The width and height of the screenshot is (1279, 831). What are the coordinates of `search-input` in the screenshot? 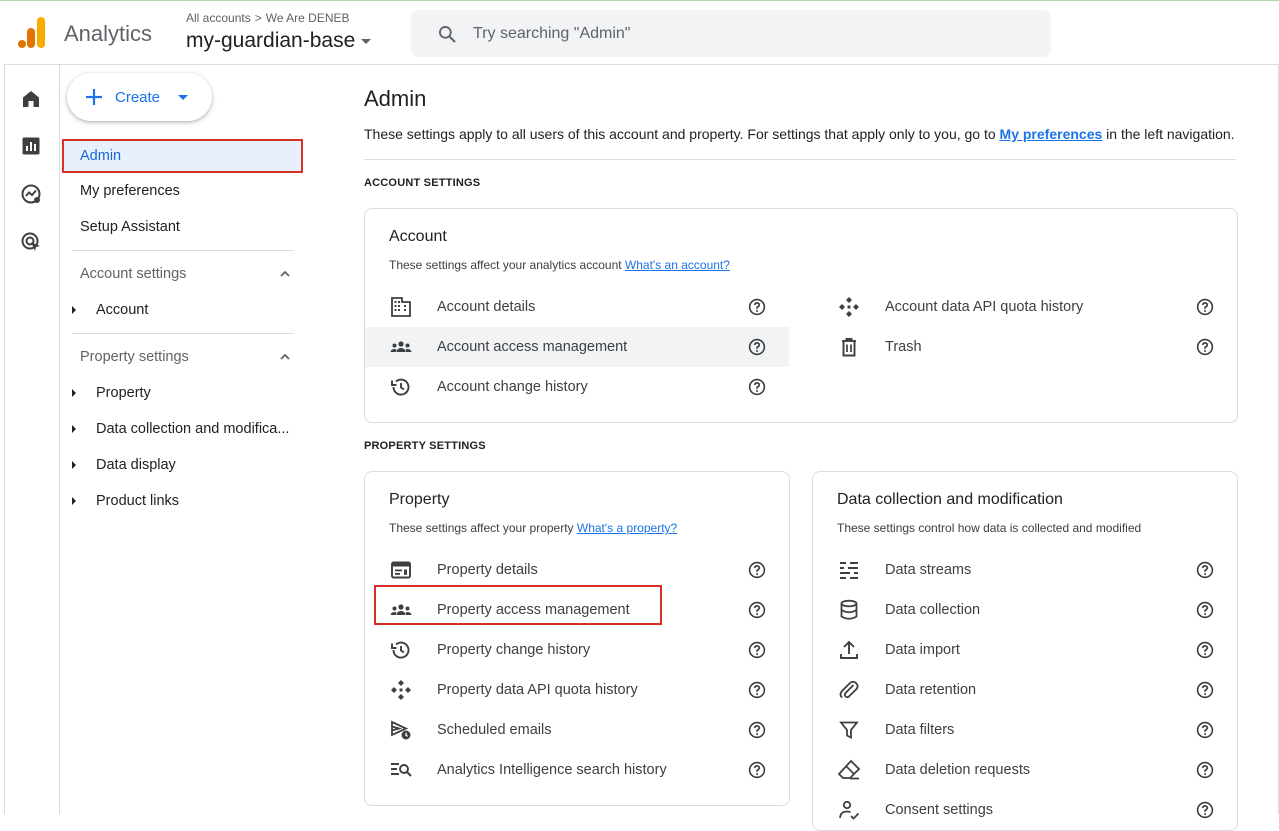 It's located at (733, 33).